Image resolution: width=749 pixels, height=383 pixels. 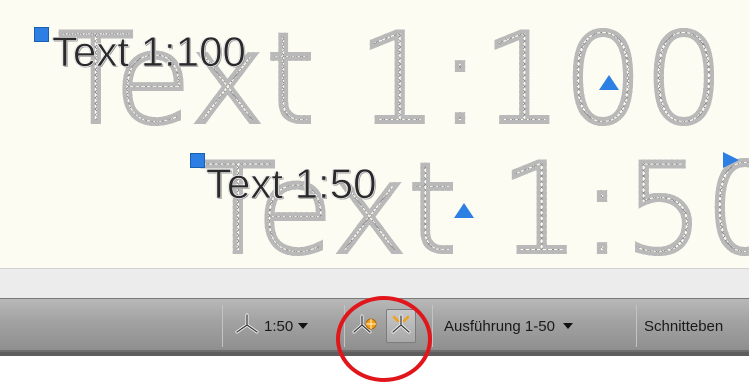 I want to click on annotation-scale-value: 1:50, so click(x=279, y=326).